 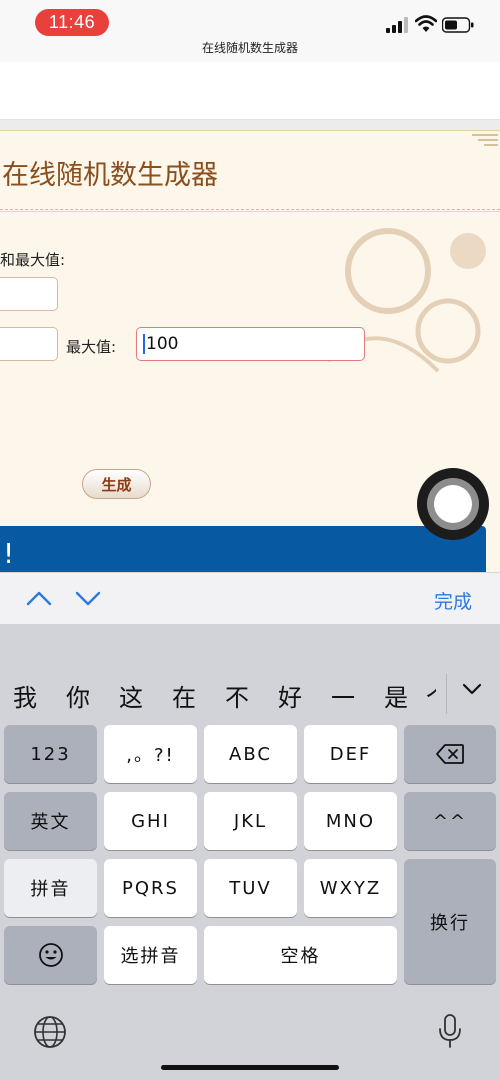 I want to click on max-input-value: 100, so click(x=162, y=344).